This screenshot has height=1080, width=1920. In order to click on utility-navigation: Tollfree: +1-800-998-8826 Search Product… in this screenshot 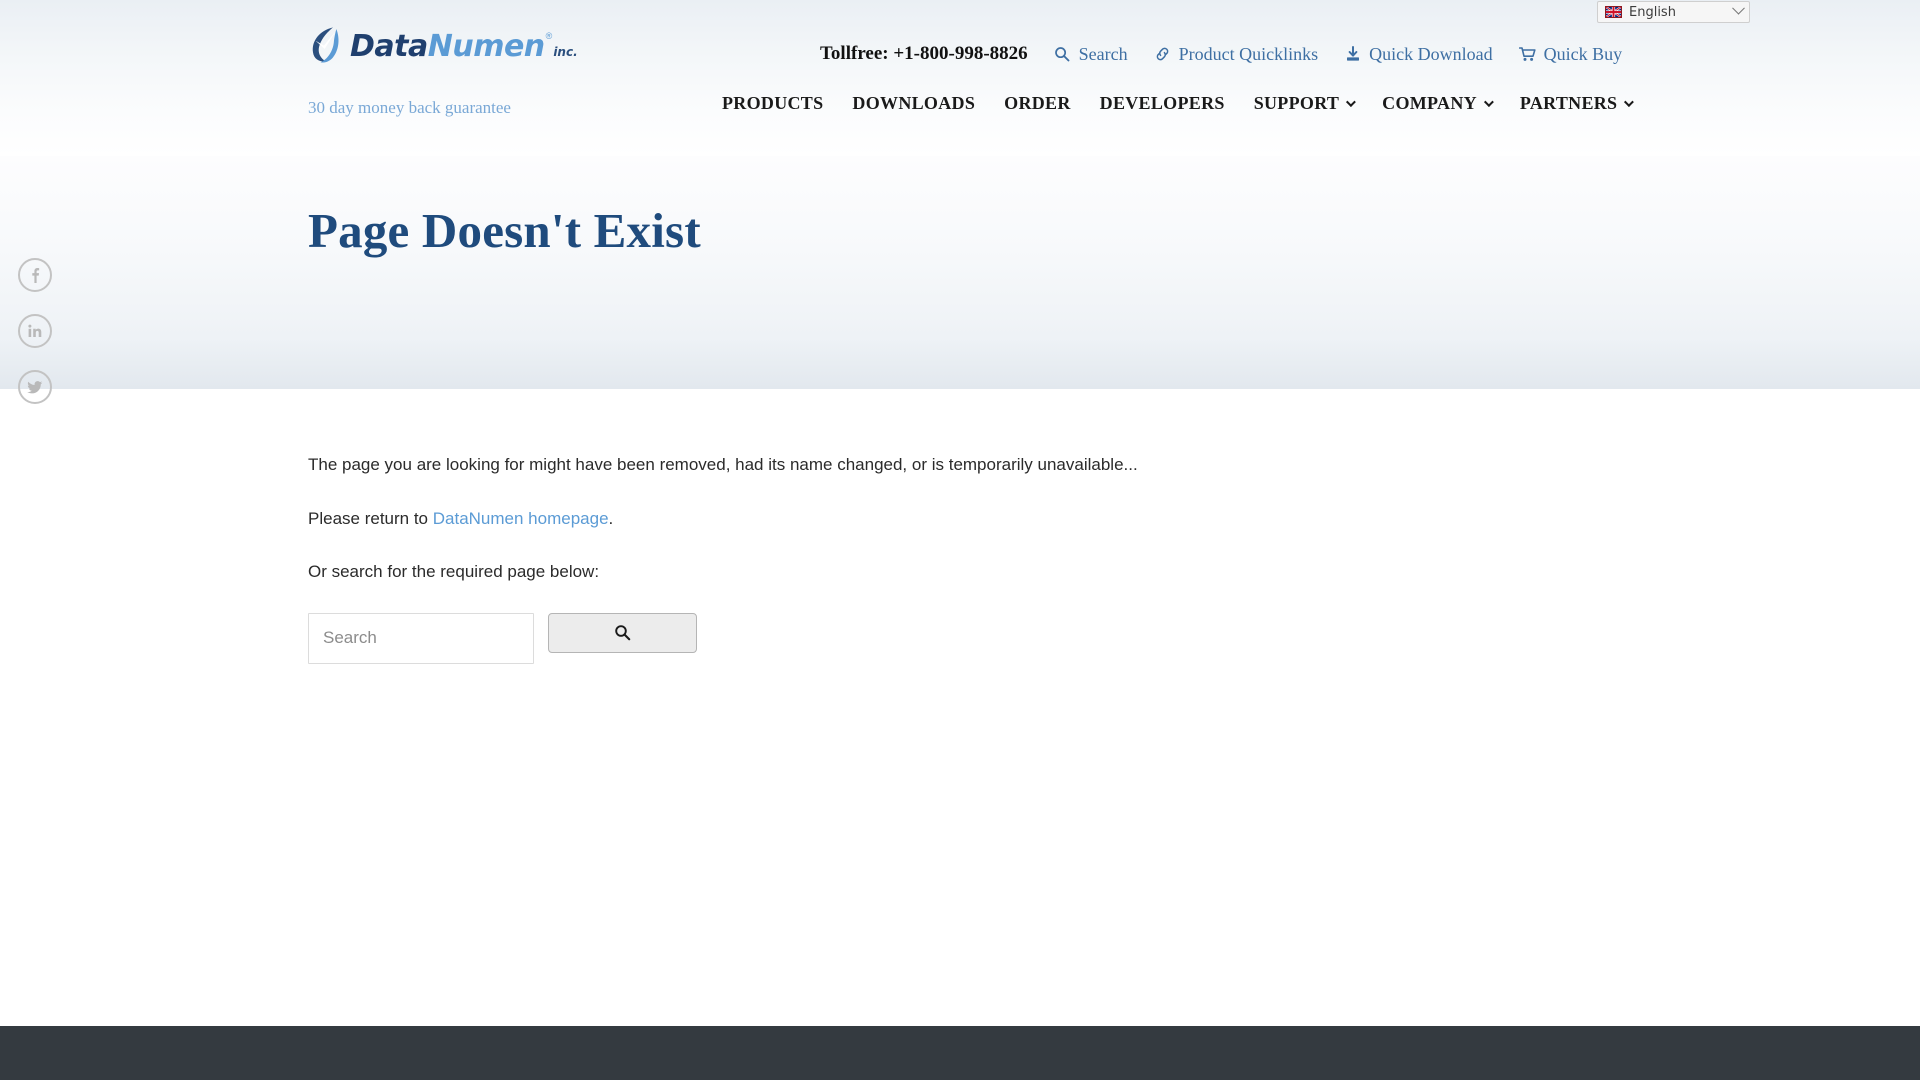, I will do `click(1221, 54)`.